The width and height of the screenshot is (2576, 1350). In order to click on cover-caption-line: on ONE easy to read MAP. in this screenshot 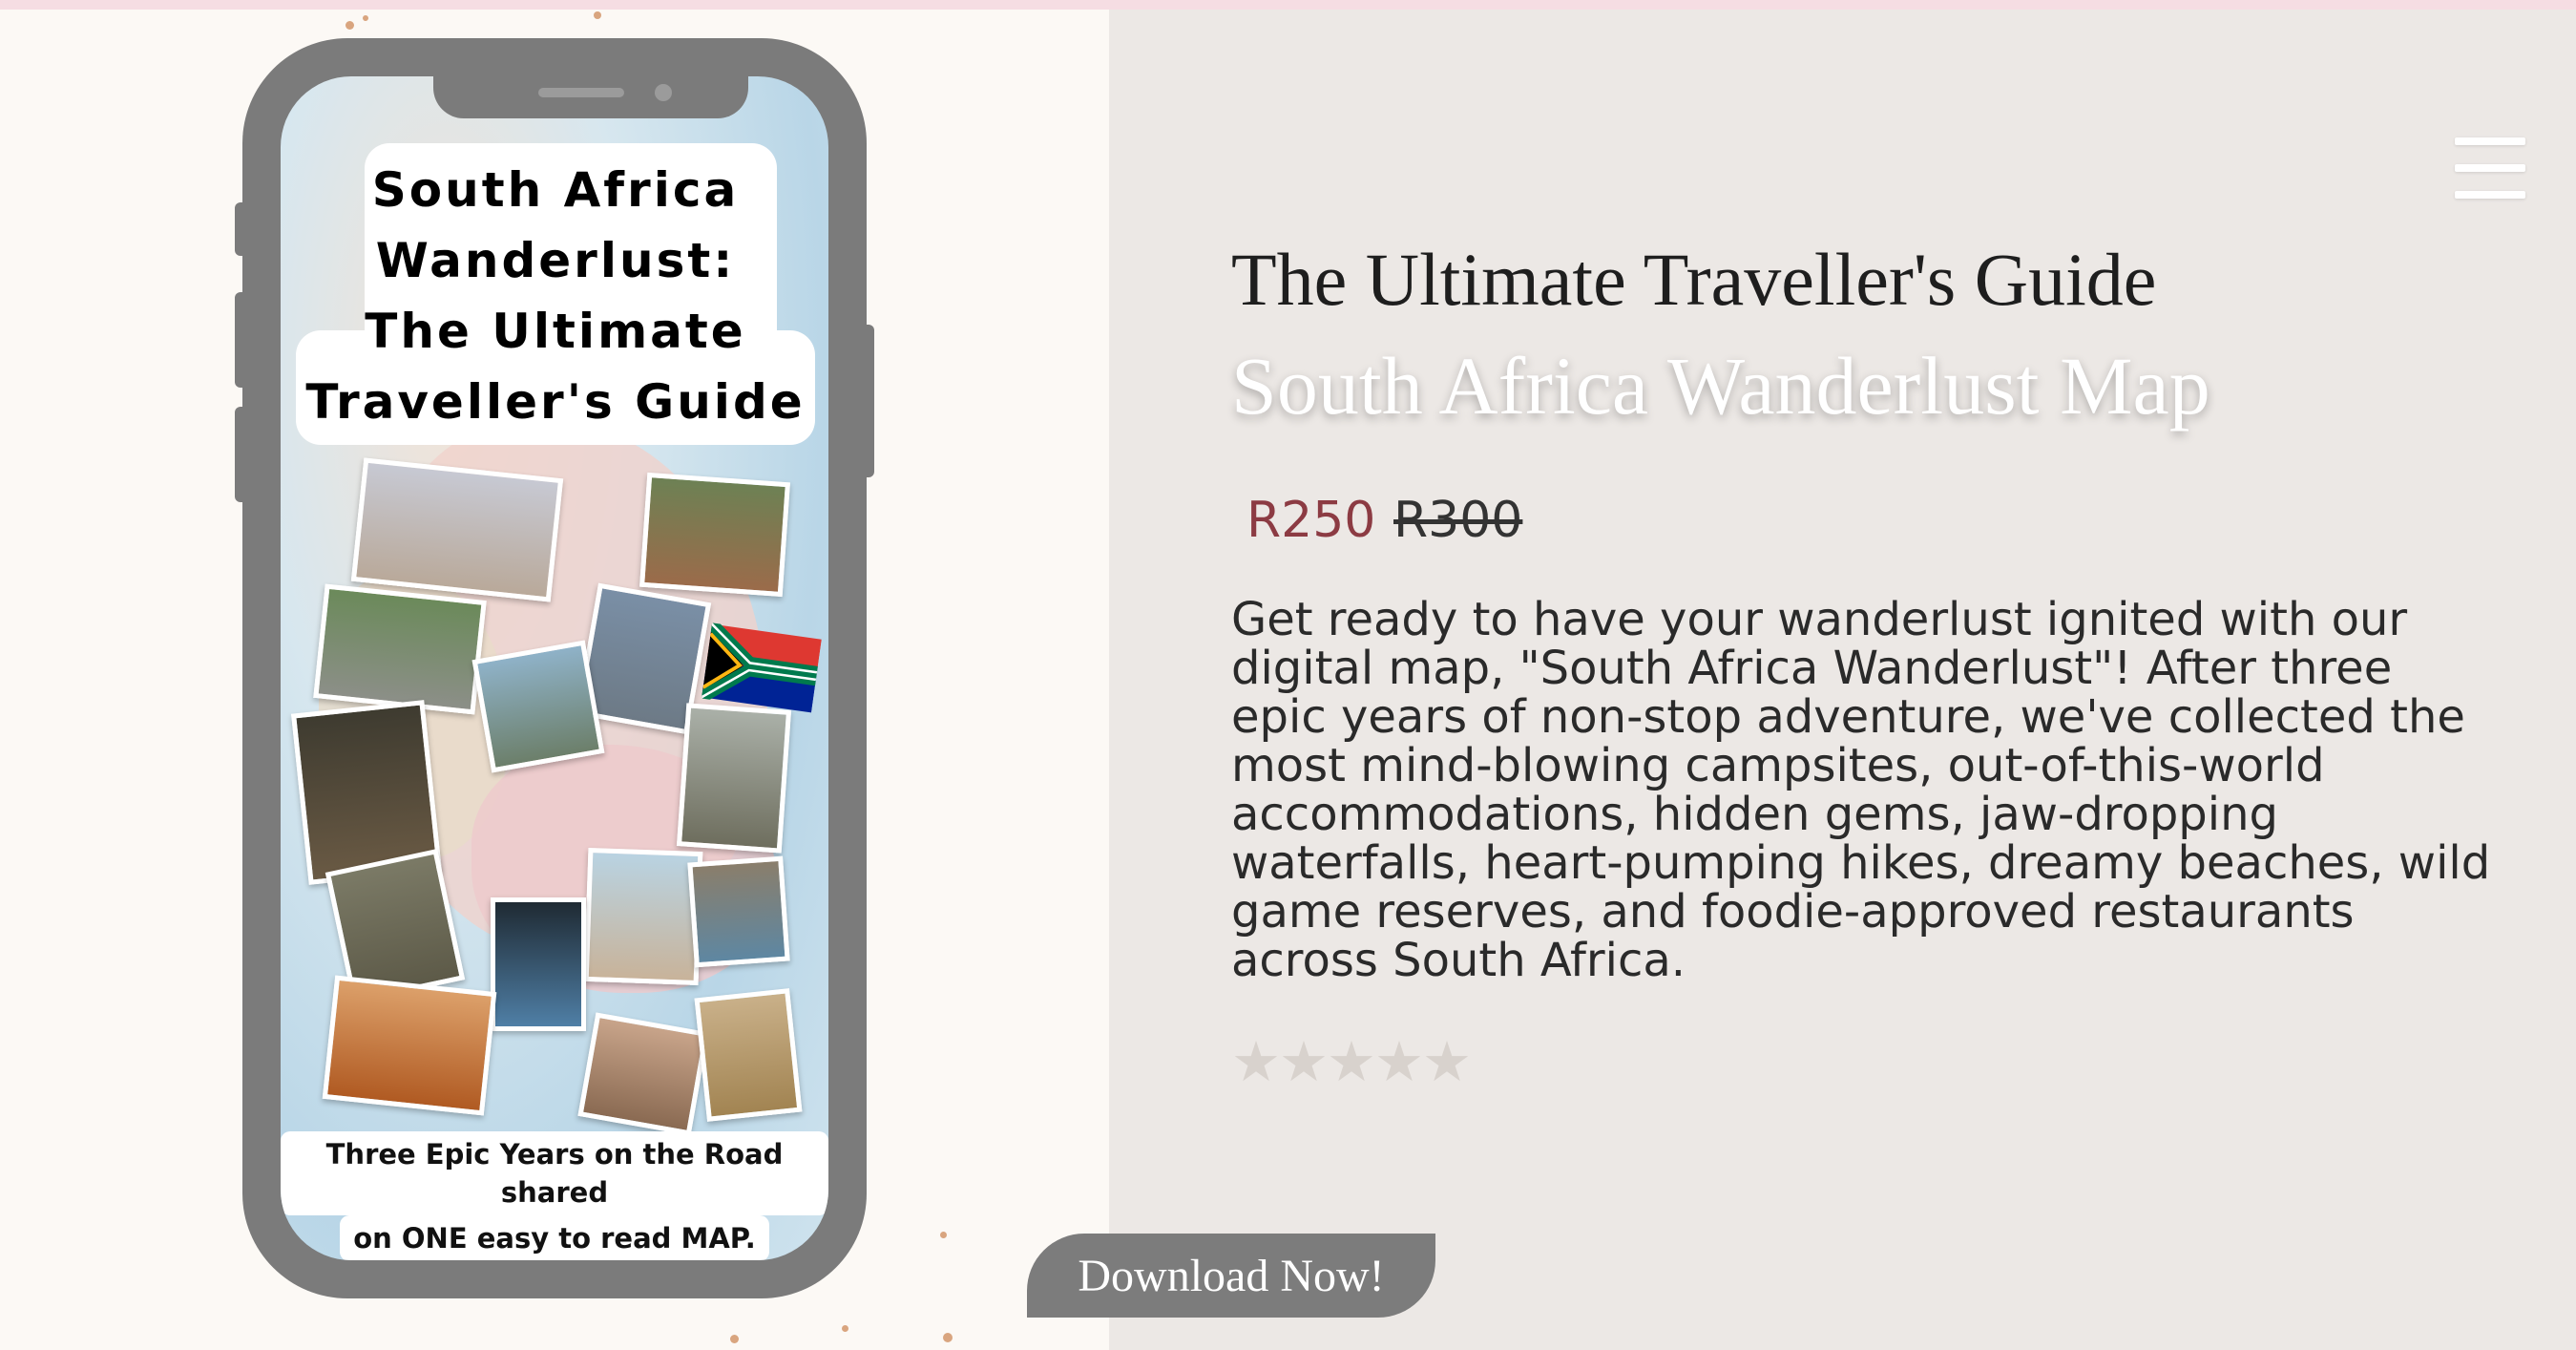, I will do `click(554, 1237)`.